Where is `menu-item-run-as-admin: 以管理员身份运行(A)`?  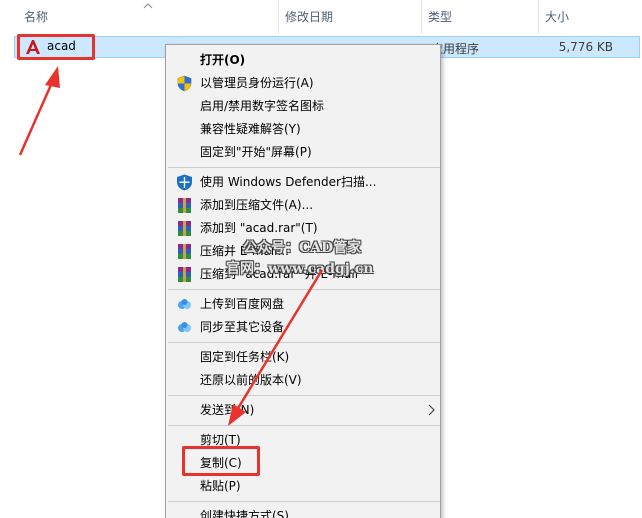 menu-item-run-as-admin: 以管理员身份运行(A) is located at coordinates (303, 83).